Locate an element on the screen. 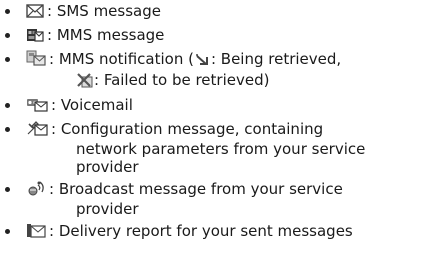  broadcast-label-line-2: provider is located at coordinates (107, 209).